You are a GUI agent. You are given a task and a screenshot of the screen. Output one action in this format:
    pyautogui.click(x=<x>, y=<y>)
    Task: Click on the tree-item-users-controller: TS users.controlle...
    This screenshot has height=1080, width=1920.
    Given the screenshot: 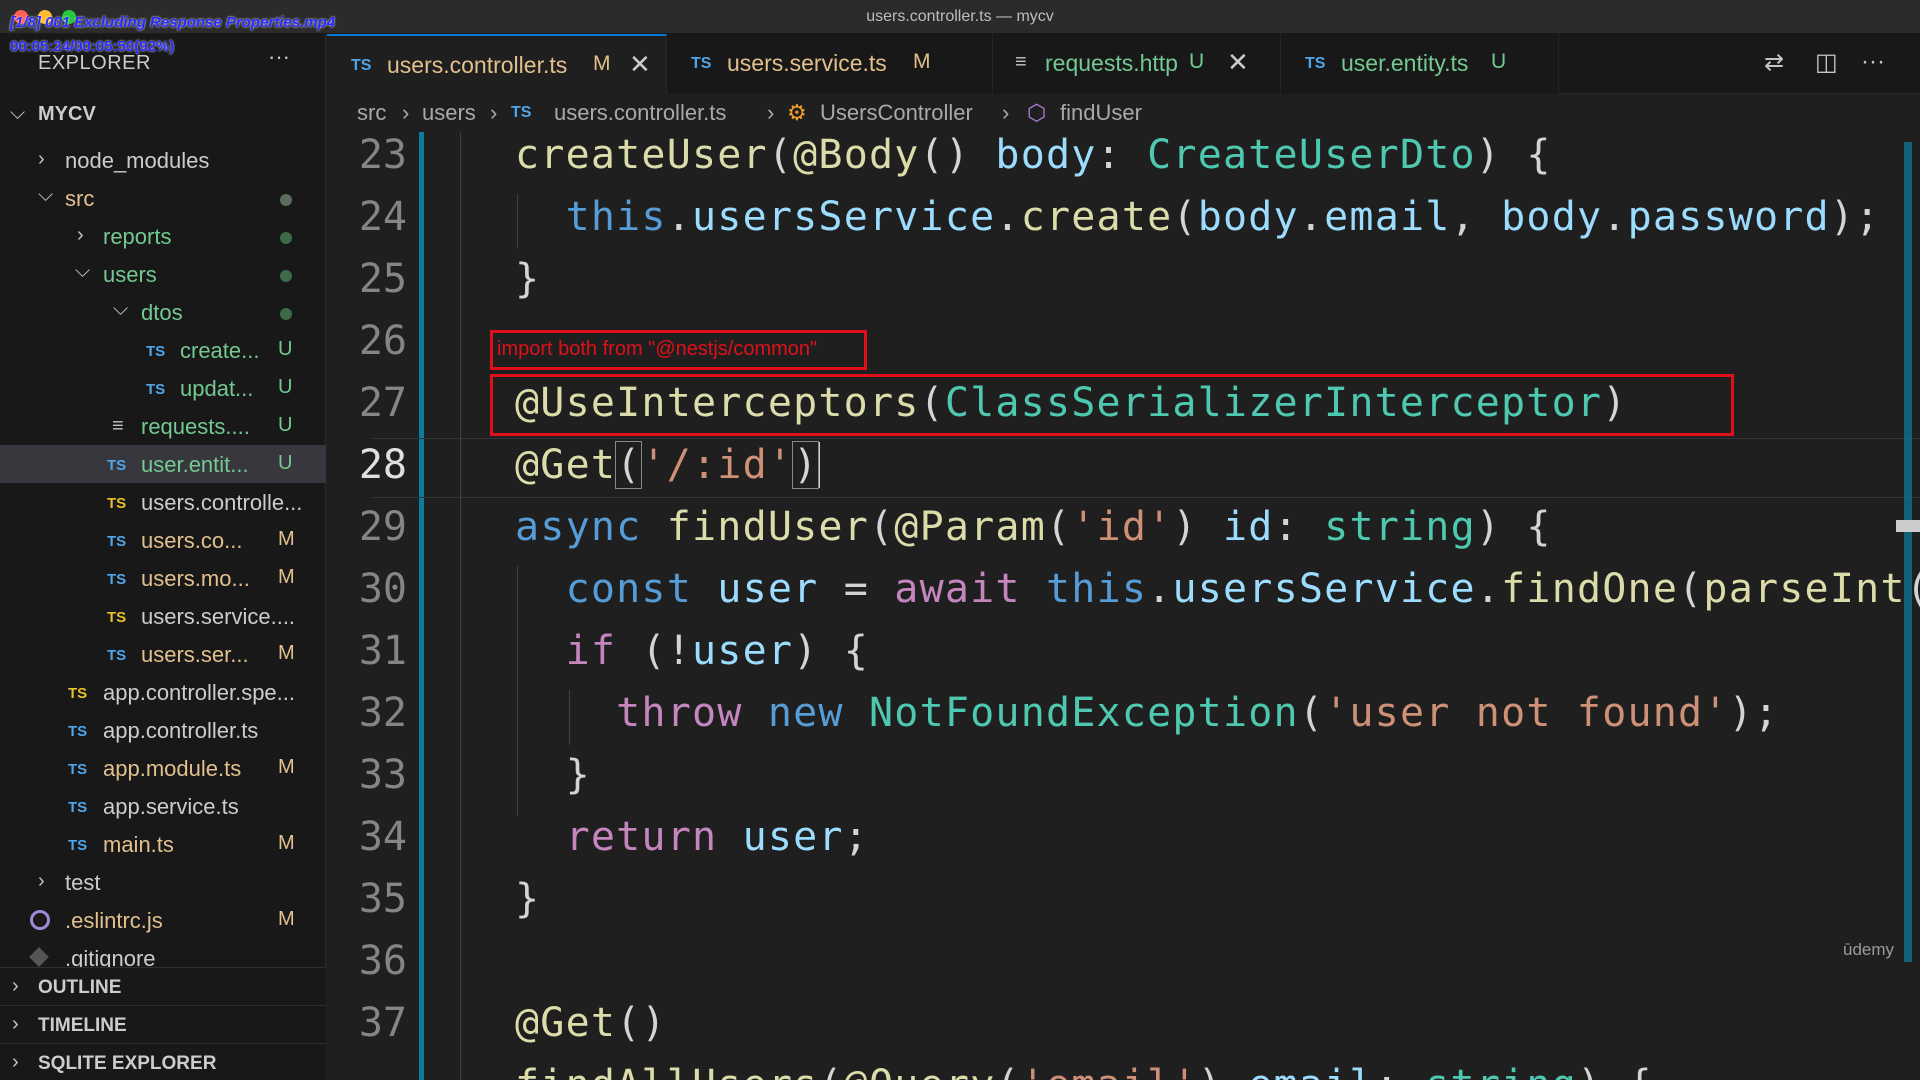 What is the action you would take?
    pyautogui.click(x=163, y=502)
    